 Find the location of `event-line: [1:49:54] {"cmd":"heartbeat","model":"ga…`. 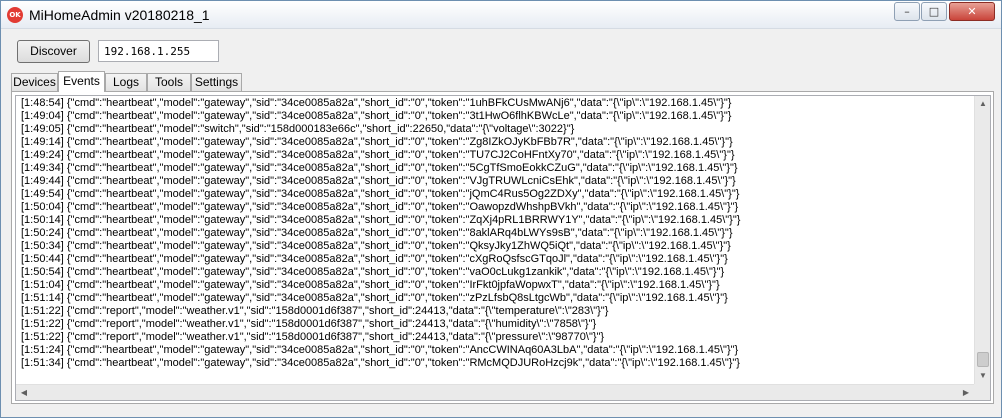

event-line: [1:49:54] {"cmd":"heartbeat","model":"ga… is located at coordinates (380, 194).